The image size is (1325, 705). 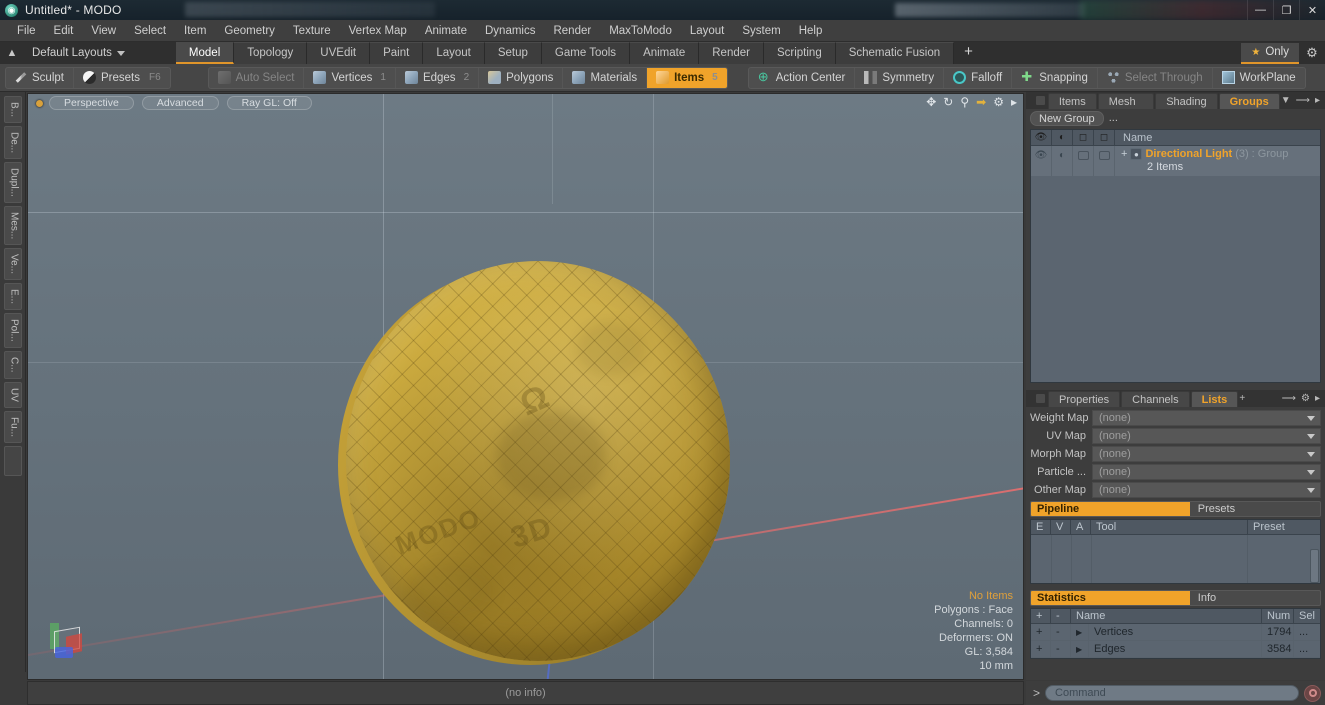 What do you see at coordinates (1303, 100) in the screenshot?
I see `expand-icon: ⟶` at bounding box center [1303, 100].